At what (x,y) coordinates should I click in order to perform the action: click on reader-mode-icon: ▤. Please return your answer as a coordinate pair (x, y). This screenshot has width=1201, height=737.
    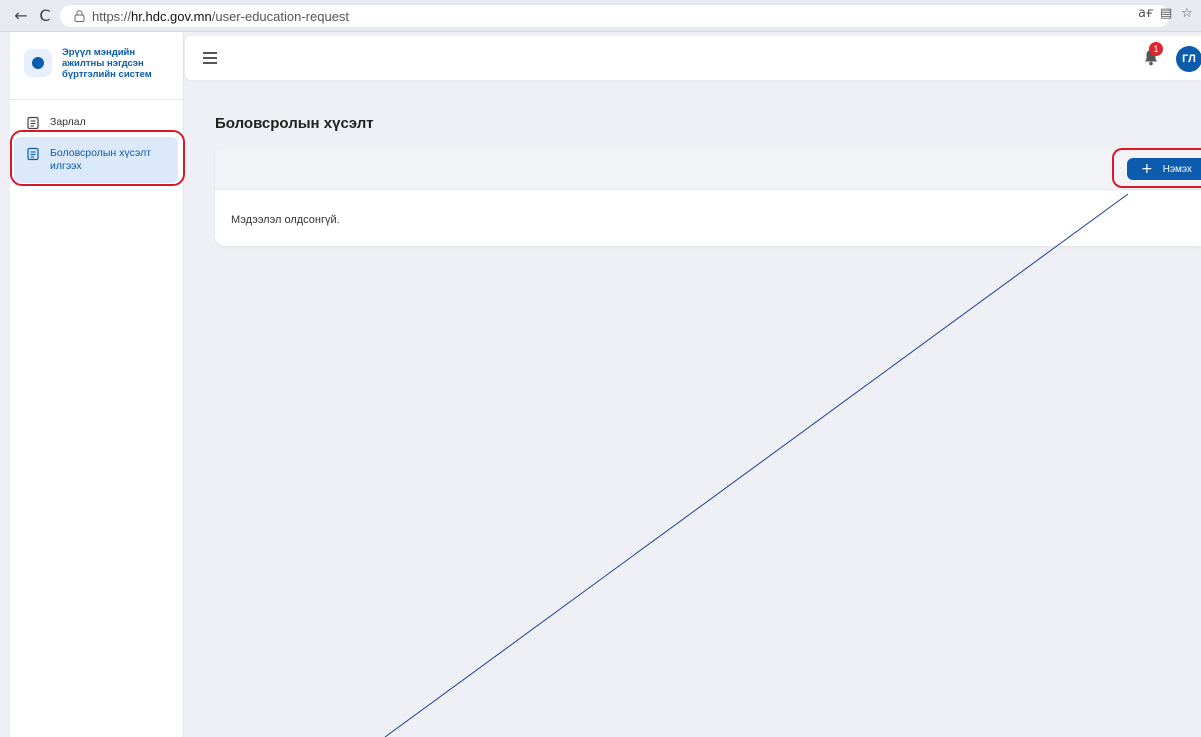
    Looking at the image, I should click on (1166, 13).